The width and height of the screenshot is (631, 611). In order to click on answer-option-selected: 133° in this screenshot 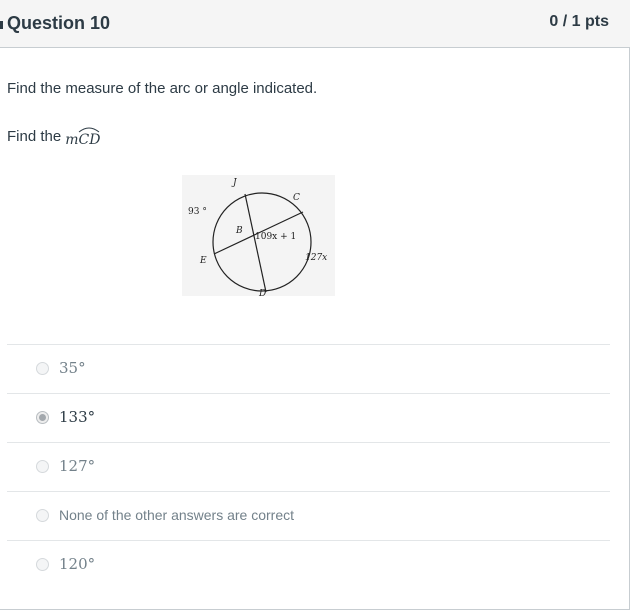, I will do `click(65, 417)`.